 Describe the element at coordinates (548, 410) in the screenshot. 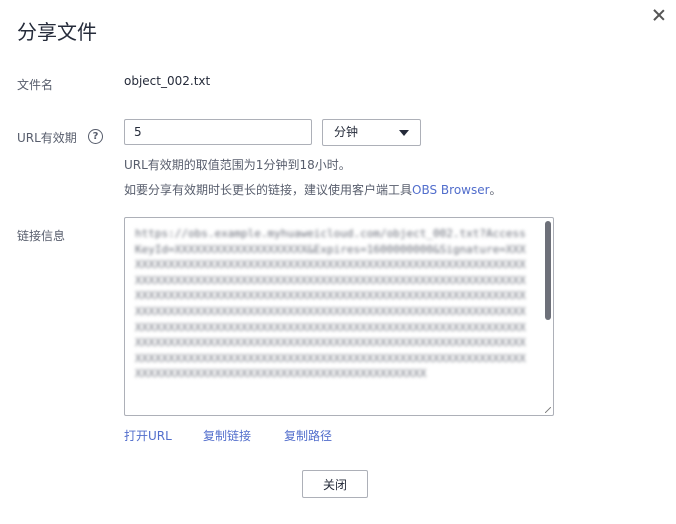

I see `resize-grip-icon` at that location.